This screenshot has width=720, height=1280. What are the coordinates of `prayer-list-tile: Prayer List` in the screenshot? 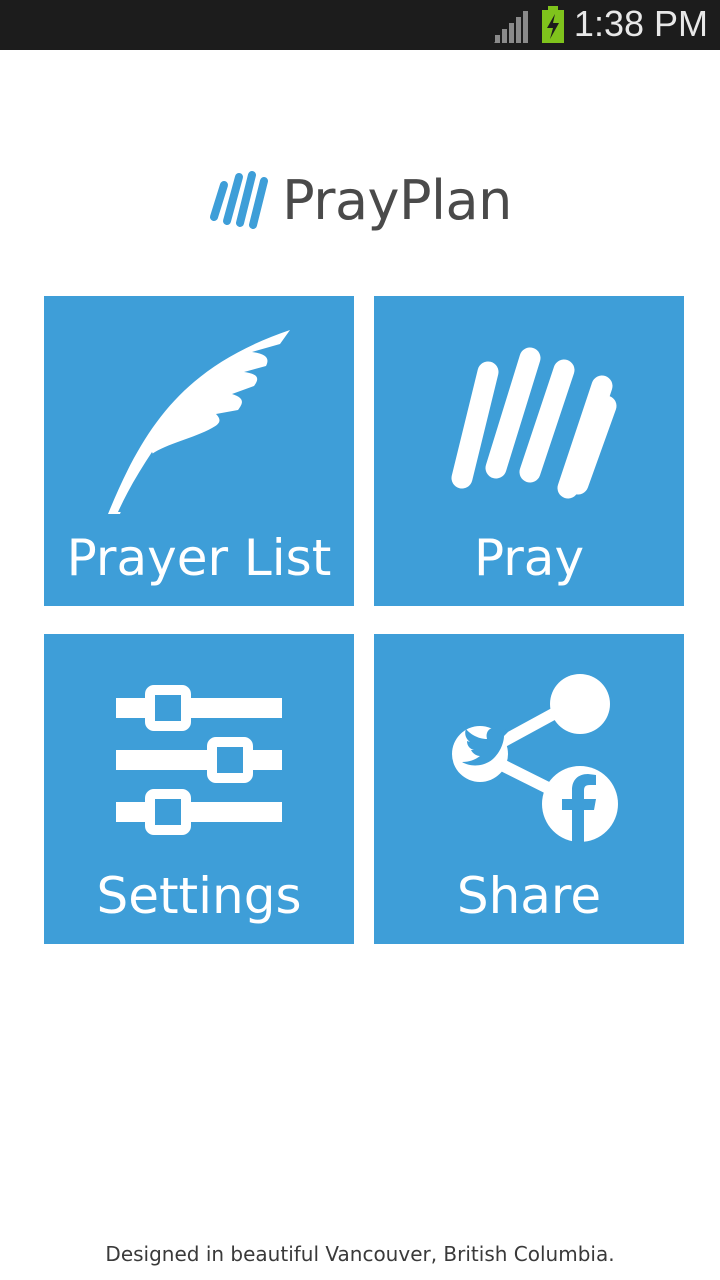 It's located at (199, 451).